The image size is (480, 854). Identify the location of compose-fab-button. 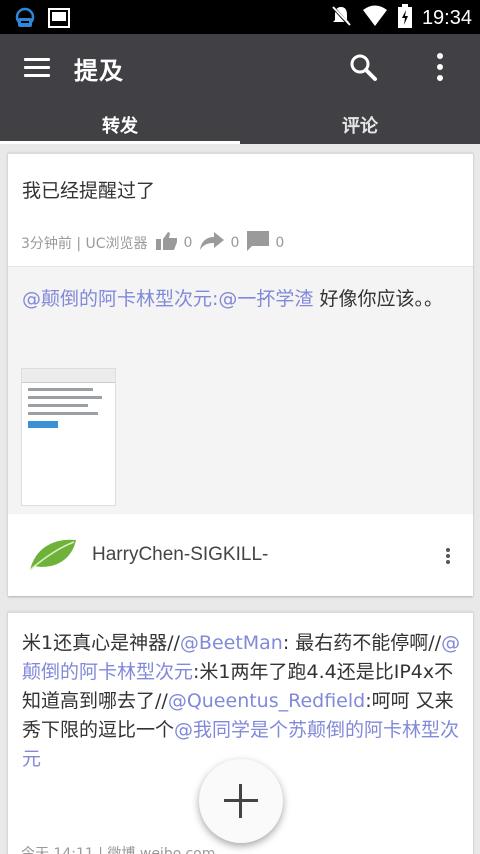
(241, 801).